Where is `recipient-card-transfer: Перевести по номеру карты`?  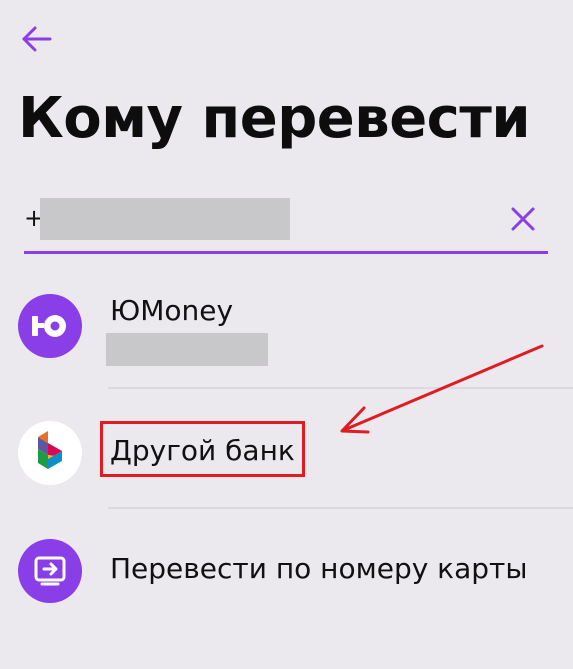
recipient-card-transfer: Перевести по номеру карты is located at coordinates (286, 571).